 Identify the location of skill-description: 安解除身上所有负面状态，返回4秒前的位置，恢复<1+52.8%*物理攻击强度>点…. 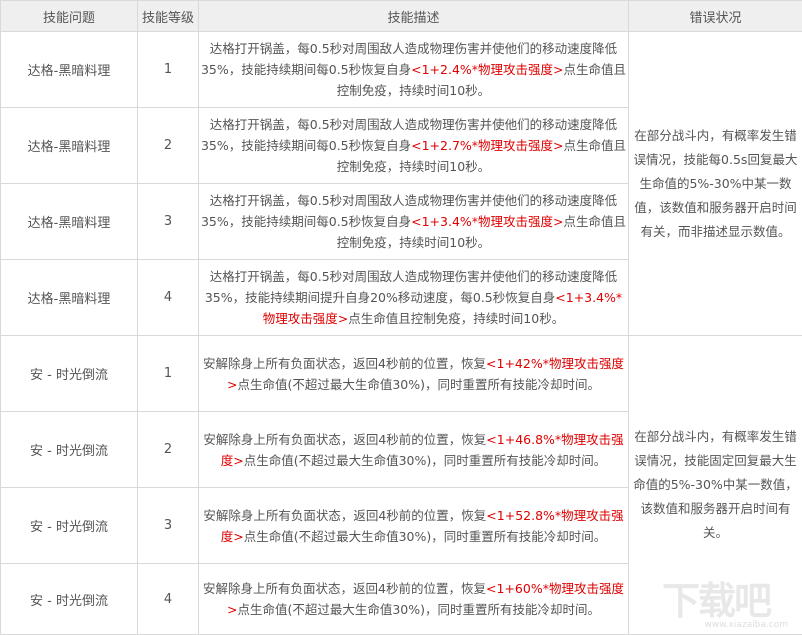
(414, 526).